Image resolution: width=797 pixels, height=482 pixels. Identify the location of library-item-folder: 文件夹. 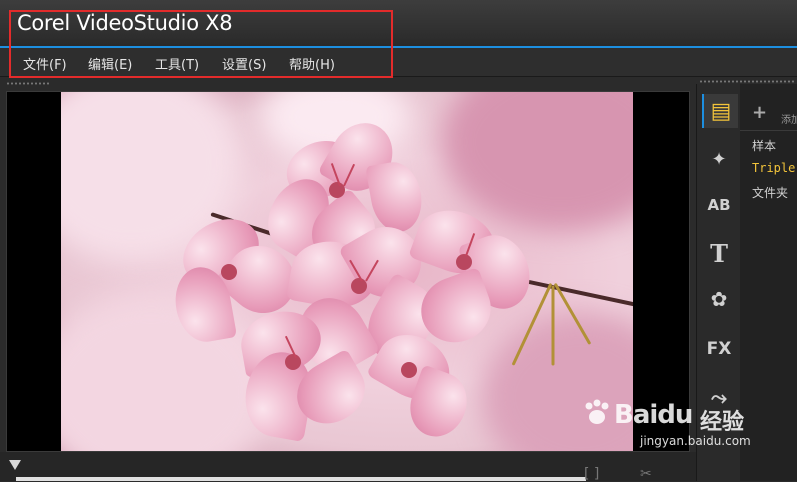
(770, 192).